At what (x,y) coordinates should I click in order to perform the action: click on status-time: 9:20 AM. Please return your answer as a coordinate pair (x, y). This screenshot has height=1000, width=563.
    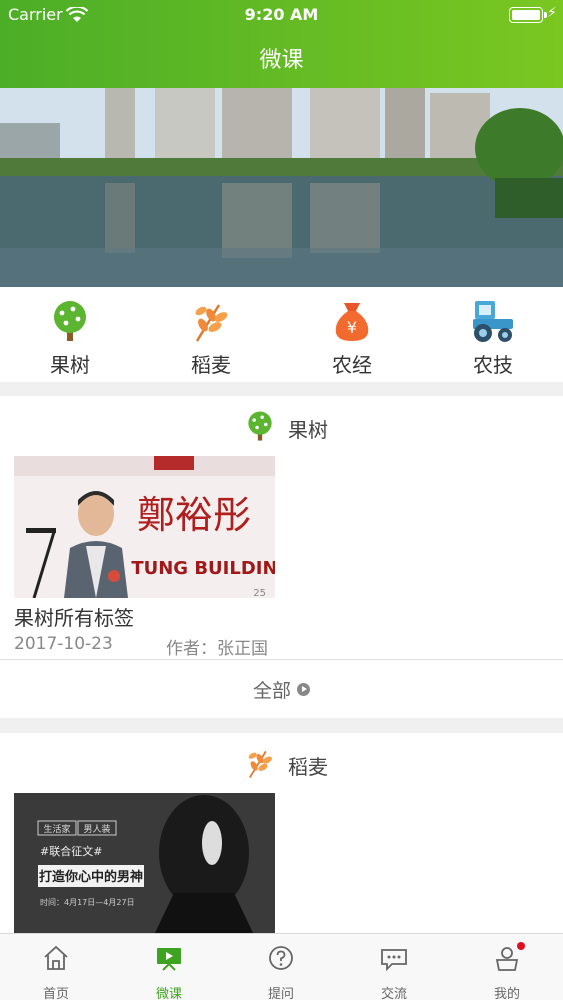
    Looking at the image, I should click on (281, 14).